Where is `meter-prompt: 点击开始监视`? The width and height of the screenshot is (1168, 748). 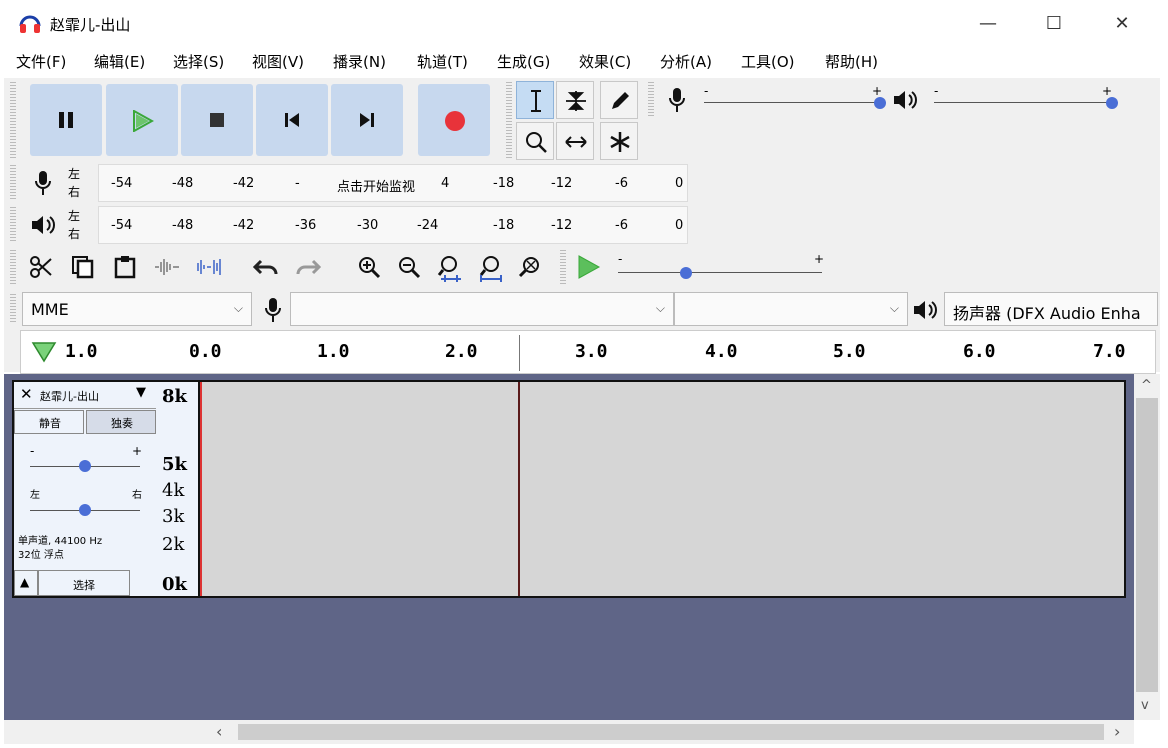
meter-prompt: 点击开始监视 is located at coordinates (376, 185).